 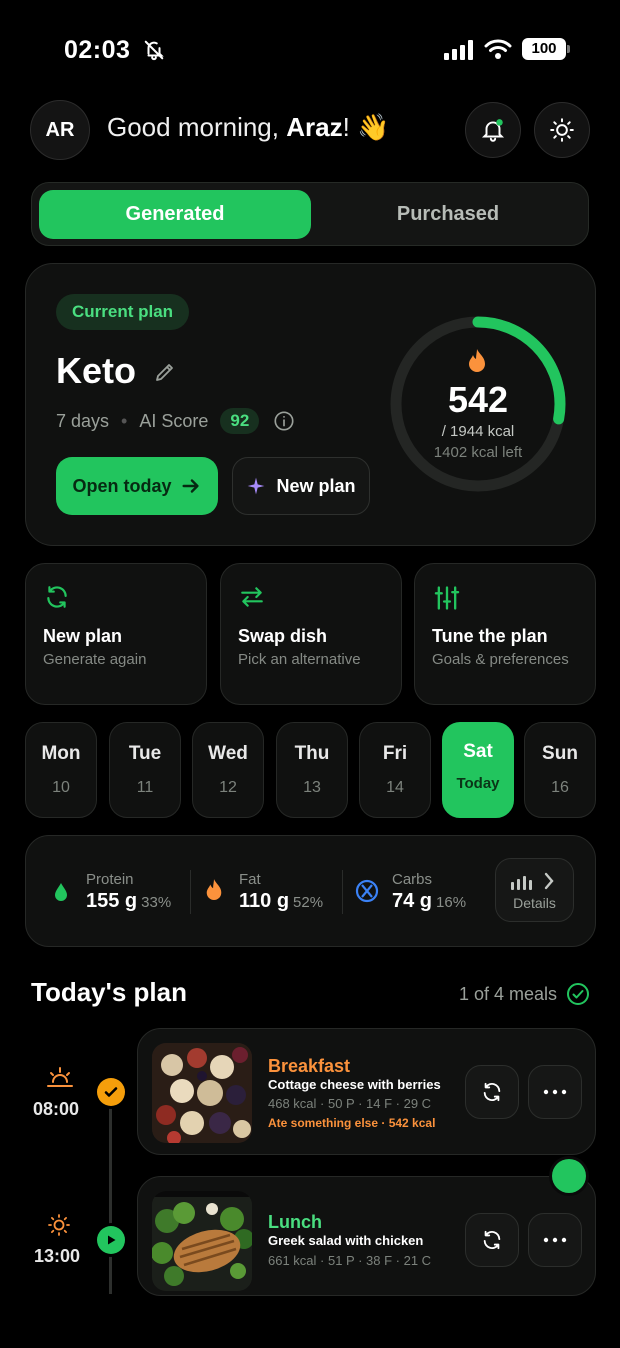 I want to click on meal-name: Lunch, so click(x=295, y=1222).